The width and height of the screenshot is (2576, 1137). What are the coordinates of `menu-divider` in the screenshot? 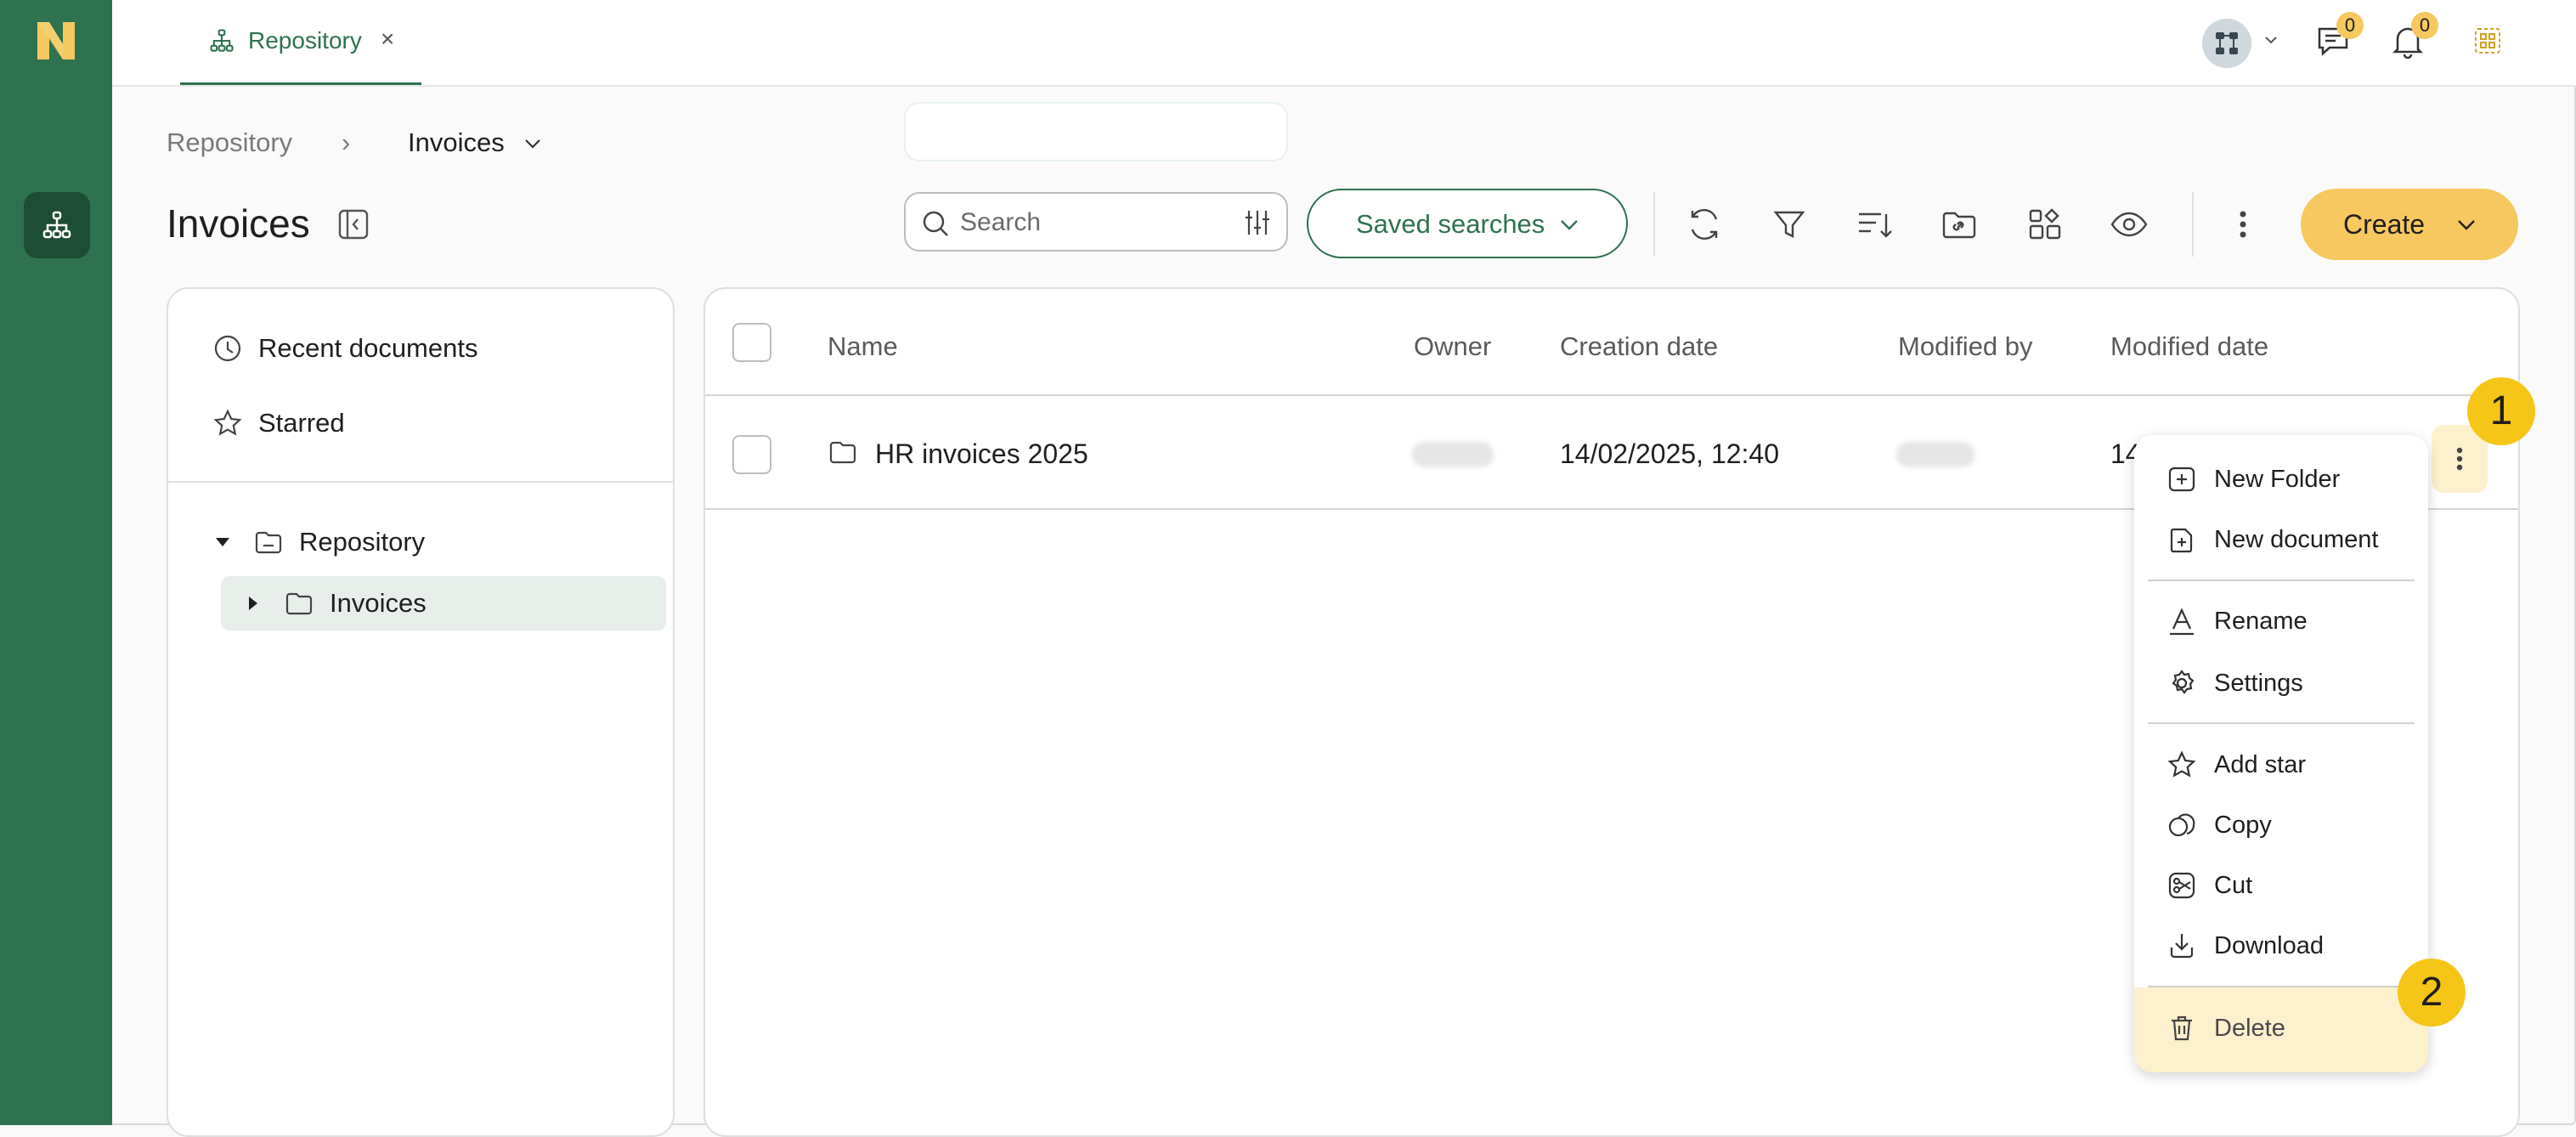 It's located at (2281, 723).